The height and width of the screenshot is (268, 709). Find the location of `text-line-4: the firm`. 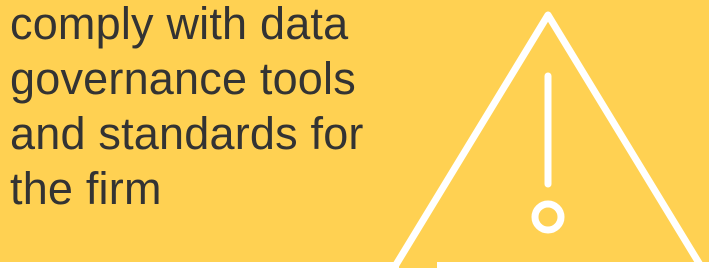

text-line-4: the firm is located at coordinates (86, 188).